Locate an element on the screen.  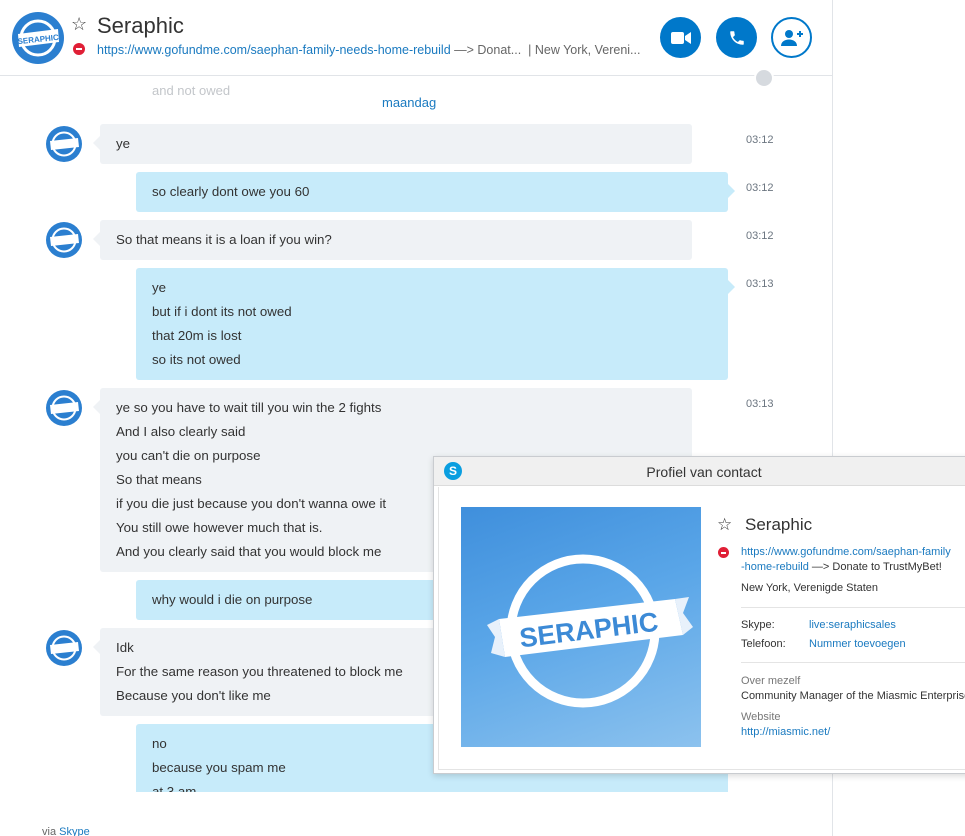
add-phone-link: Nummer toevoegen is located at coordinates (857, 644).